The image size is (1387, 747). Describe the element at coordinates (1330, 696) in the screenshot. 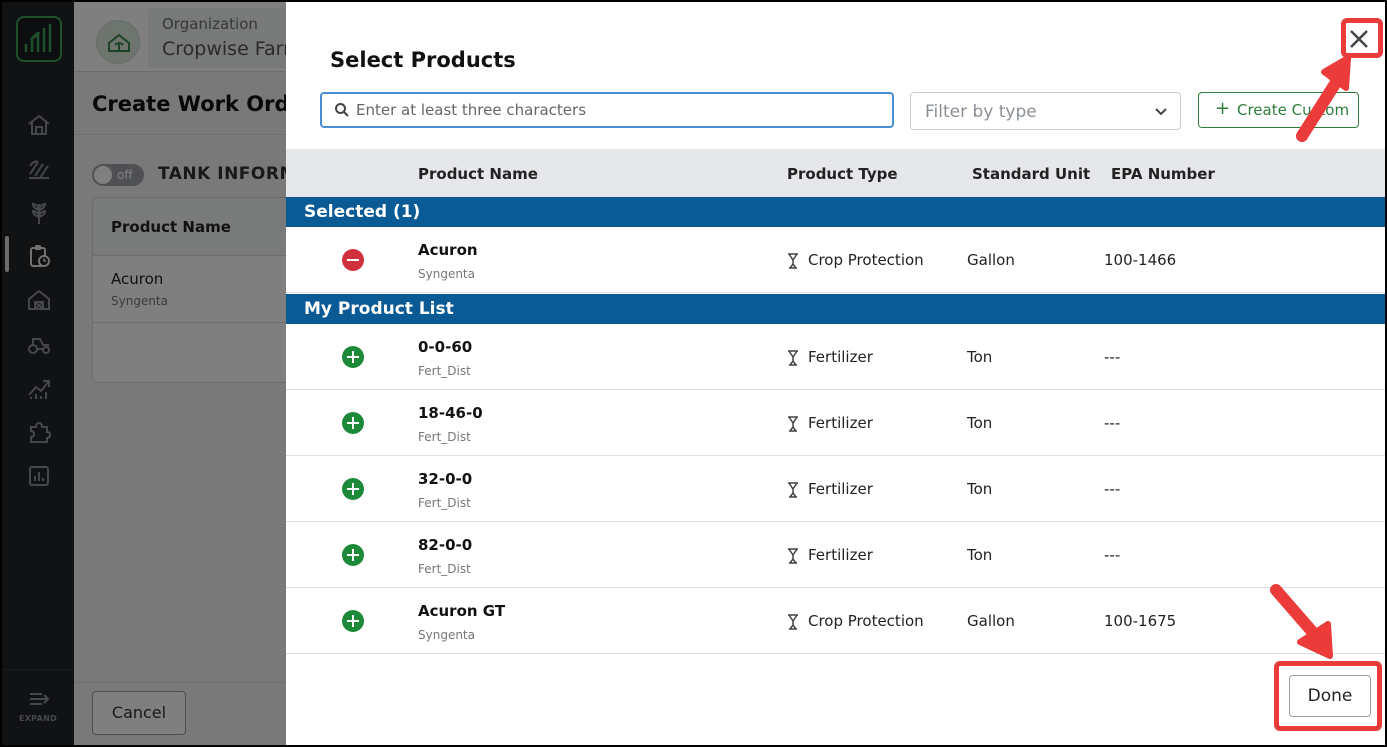

I see `done-button: Done` at that location.